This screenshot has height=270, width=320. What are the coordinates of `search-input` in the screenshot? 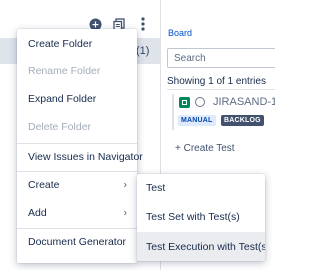 It's located at (221, 58).